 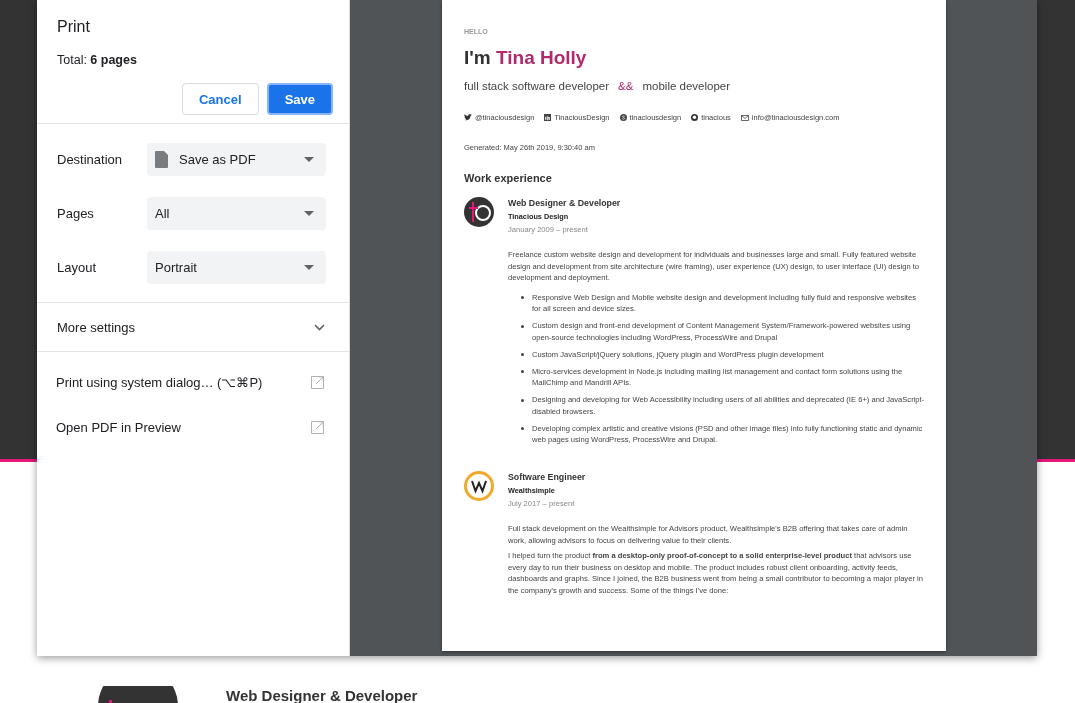 I want to click on dialog-title: Print, so click(x=73, y=26).